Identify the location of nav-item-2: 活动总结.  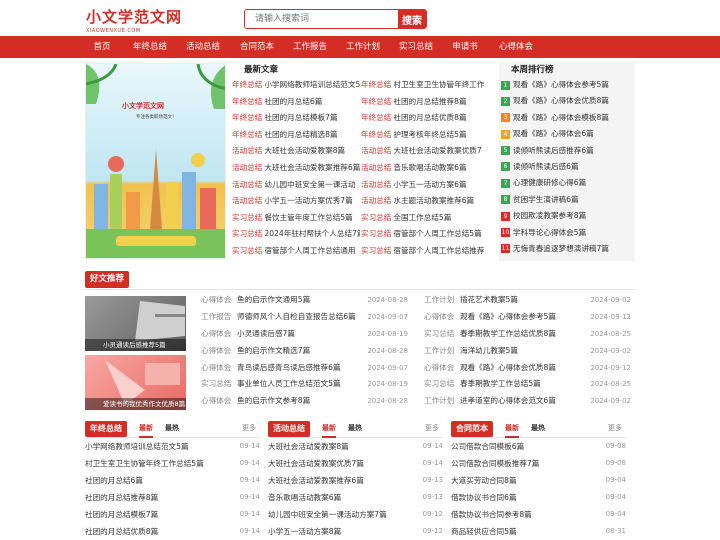
(203, 47).